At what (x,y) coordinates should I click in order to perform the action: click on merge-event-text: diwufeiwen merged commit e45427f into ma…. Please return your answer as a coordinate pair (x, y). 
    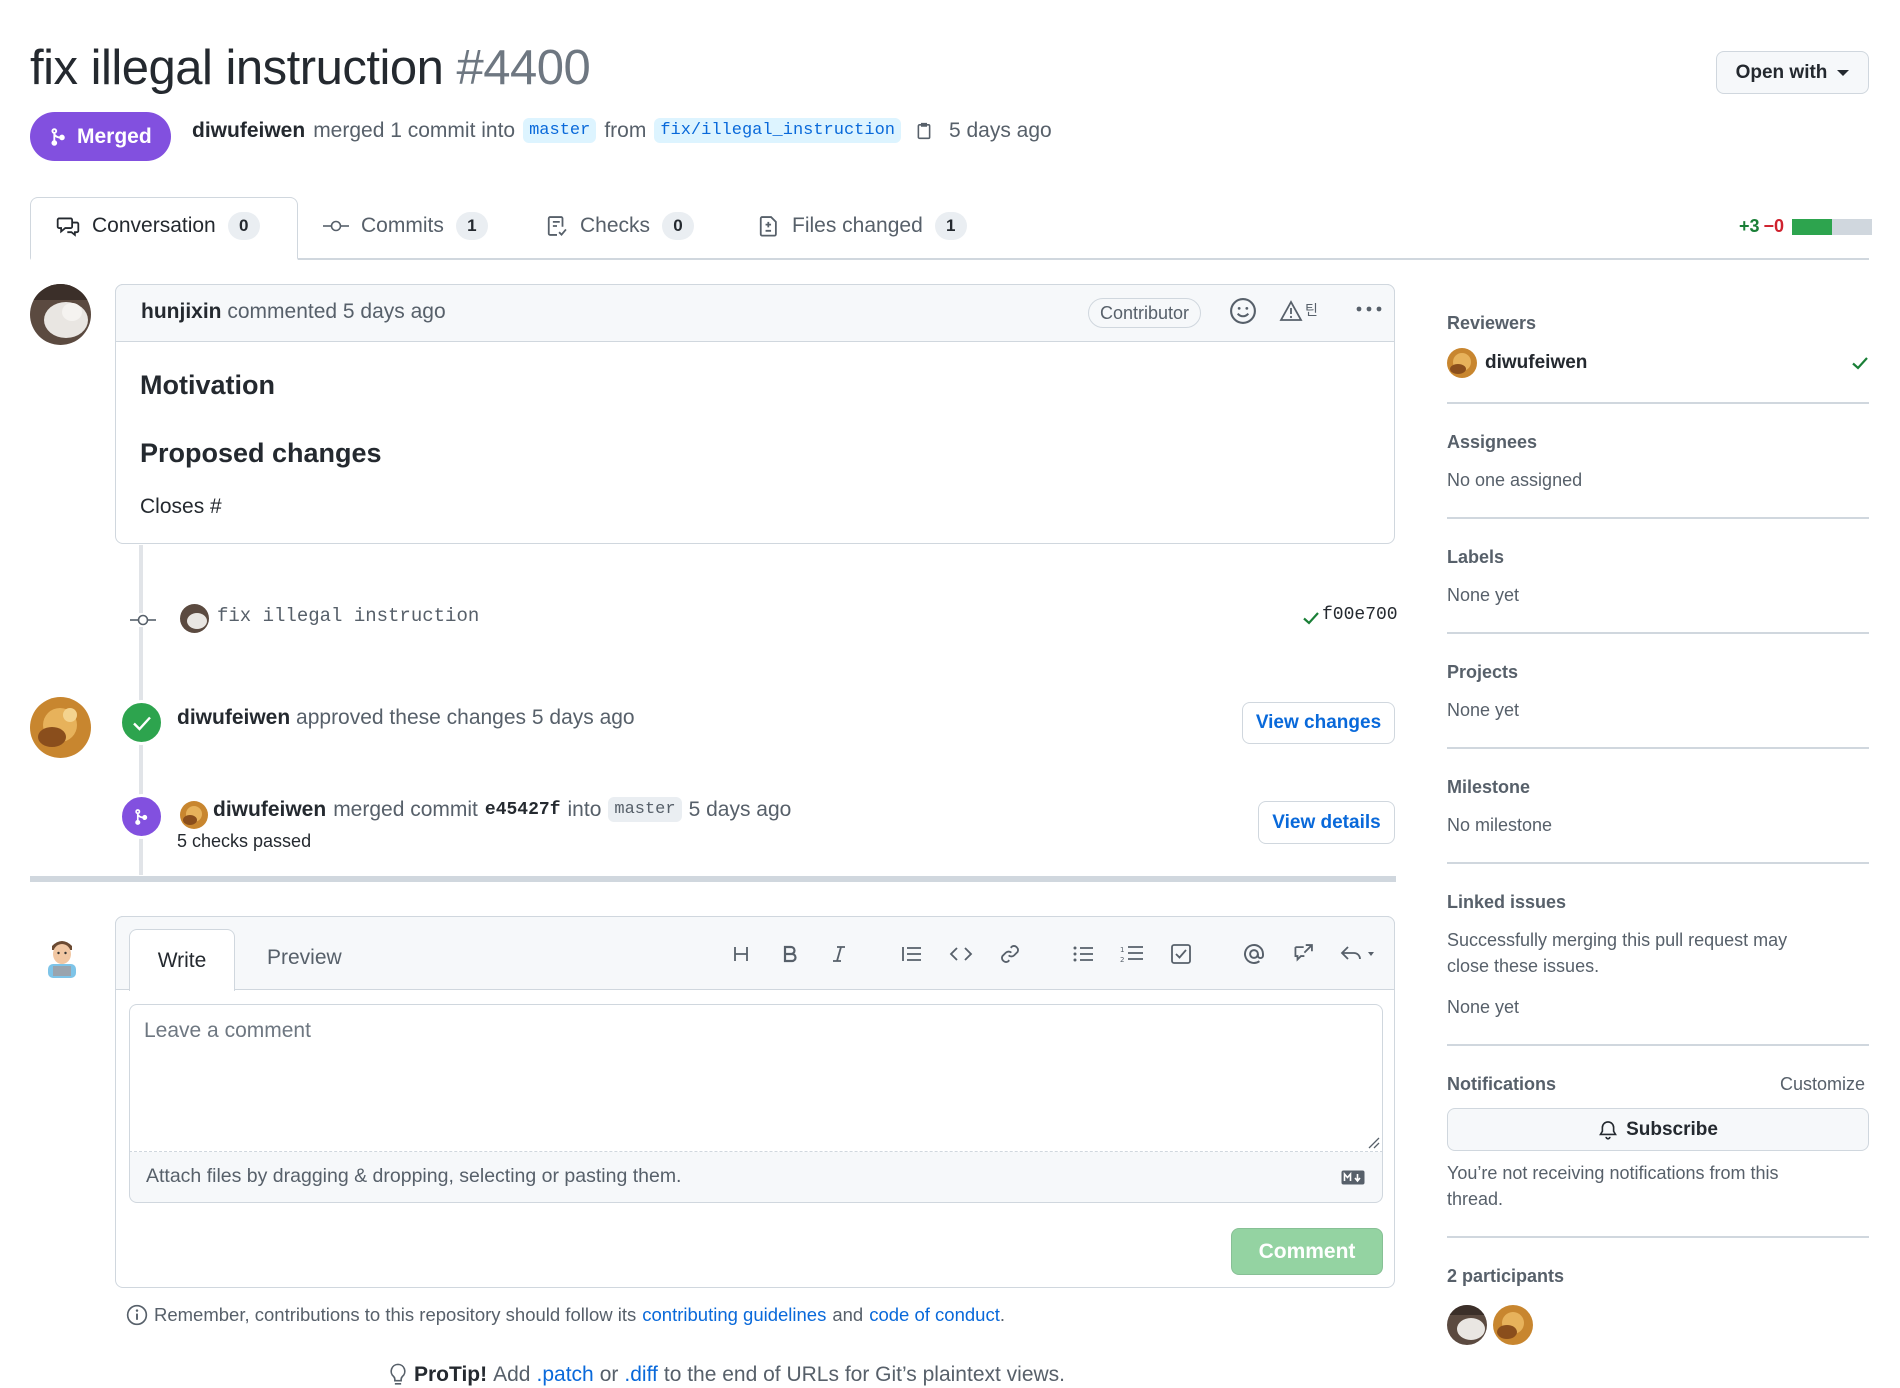
    Looking at the image, I should click on (502, 809).